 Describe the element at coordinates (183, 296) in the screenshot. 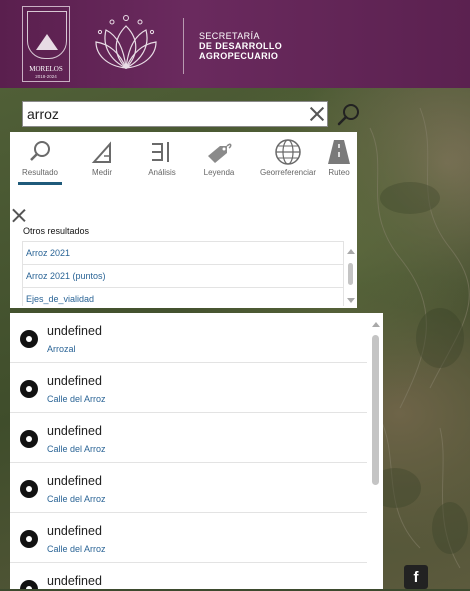

I see `list-item: Ejes_de_vialidad` at that location.